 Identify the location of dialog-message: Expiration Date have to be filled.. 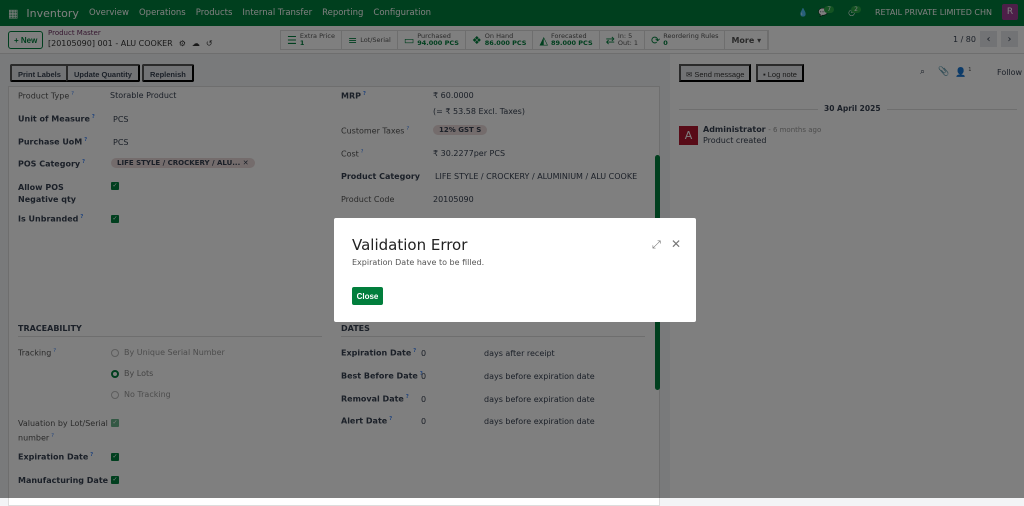
(418, 262).